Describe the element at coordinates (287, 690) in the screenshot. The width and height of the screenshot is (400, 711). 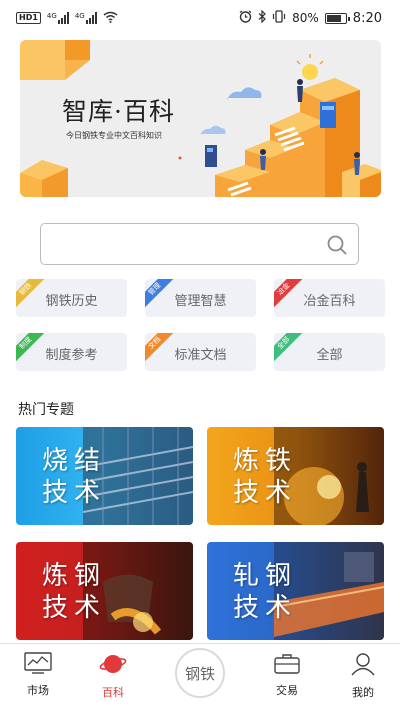
I see `nav-trade-label: 交易` at that location.